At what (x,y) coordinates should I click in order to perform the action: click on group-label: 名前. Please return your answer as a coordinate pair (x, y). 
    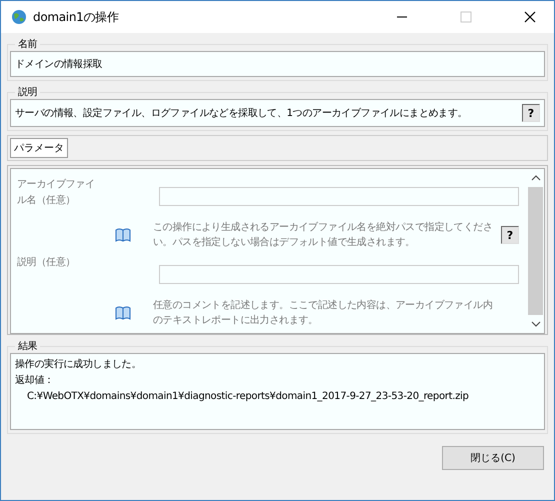
    Looking at the image, I should click on (27, 44).